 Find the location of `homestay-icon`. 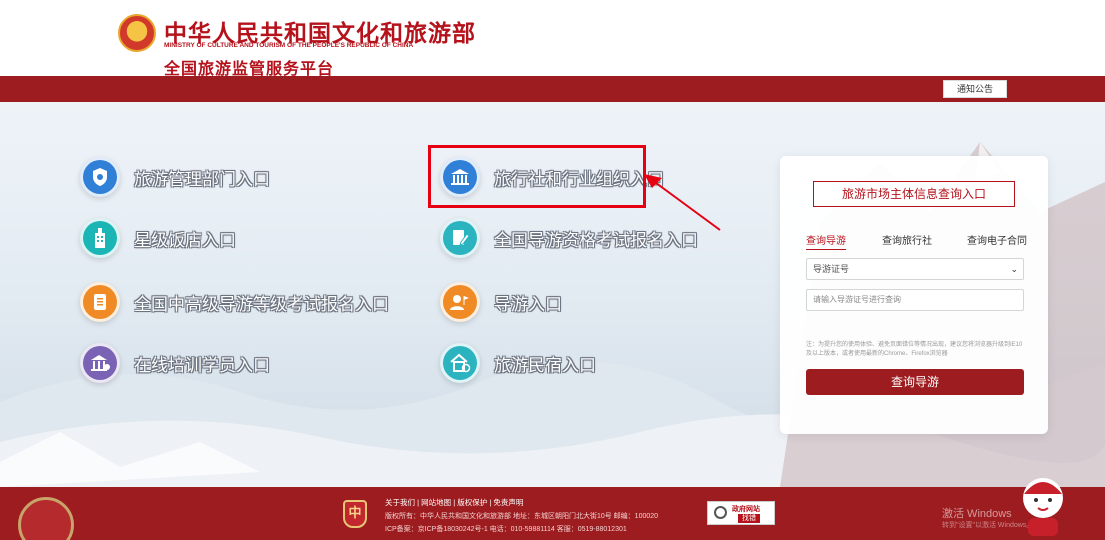

homestay-icon is located at coordinates (460, 363).